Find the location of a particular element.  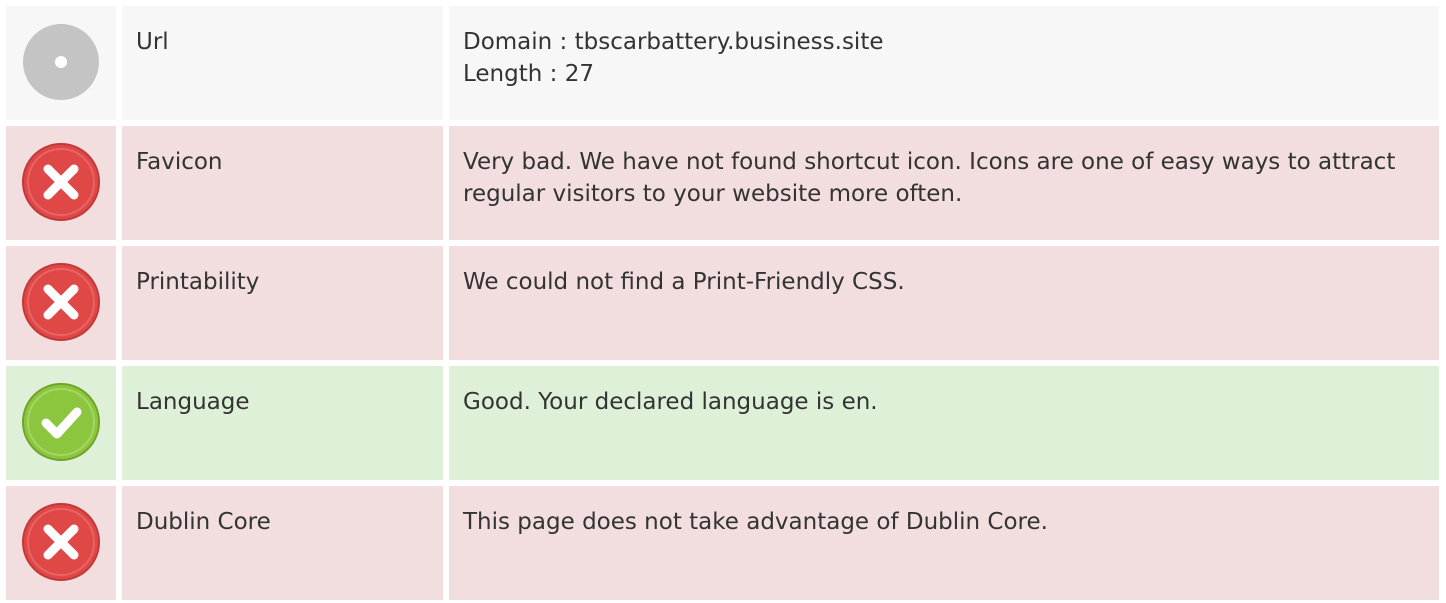

neutral-dot-icon is located at coordinates (61, 62).